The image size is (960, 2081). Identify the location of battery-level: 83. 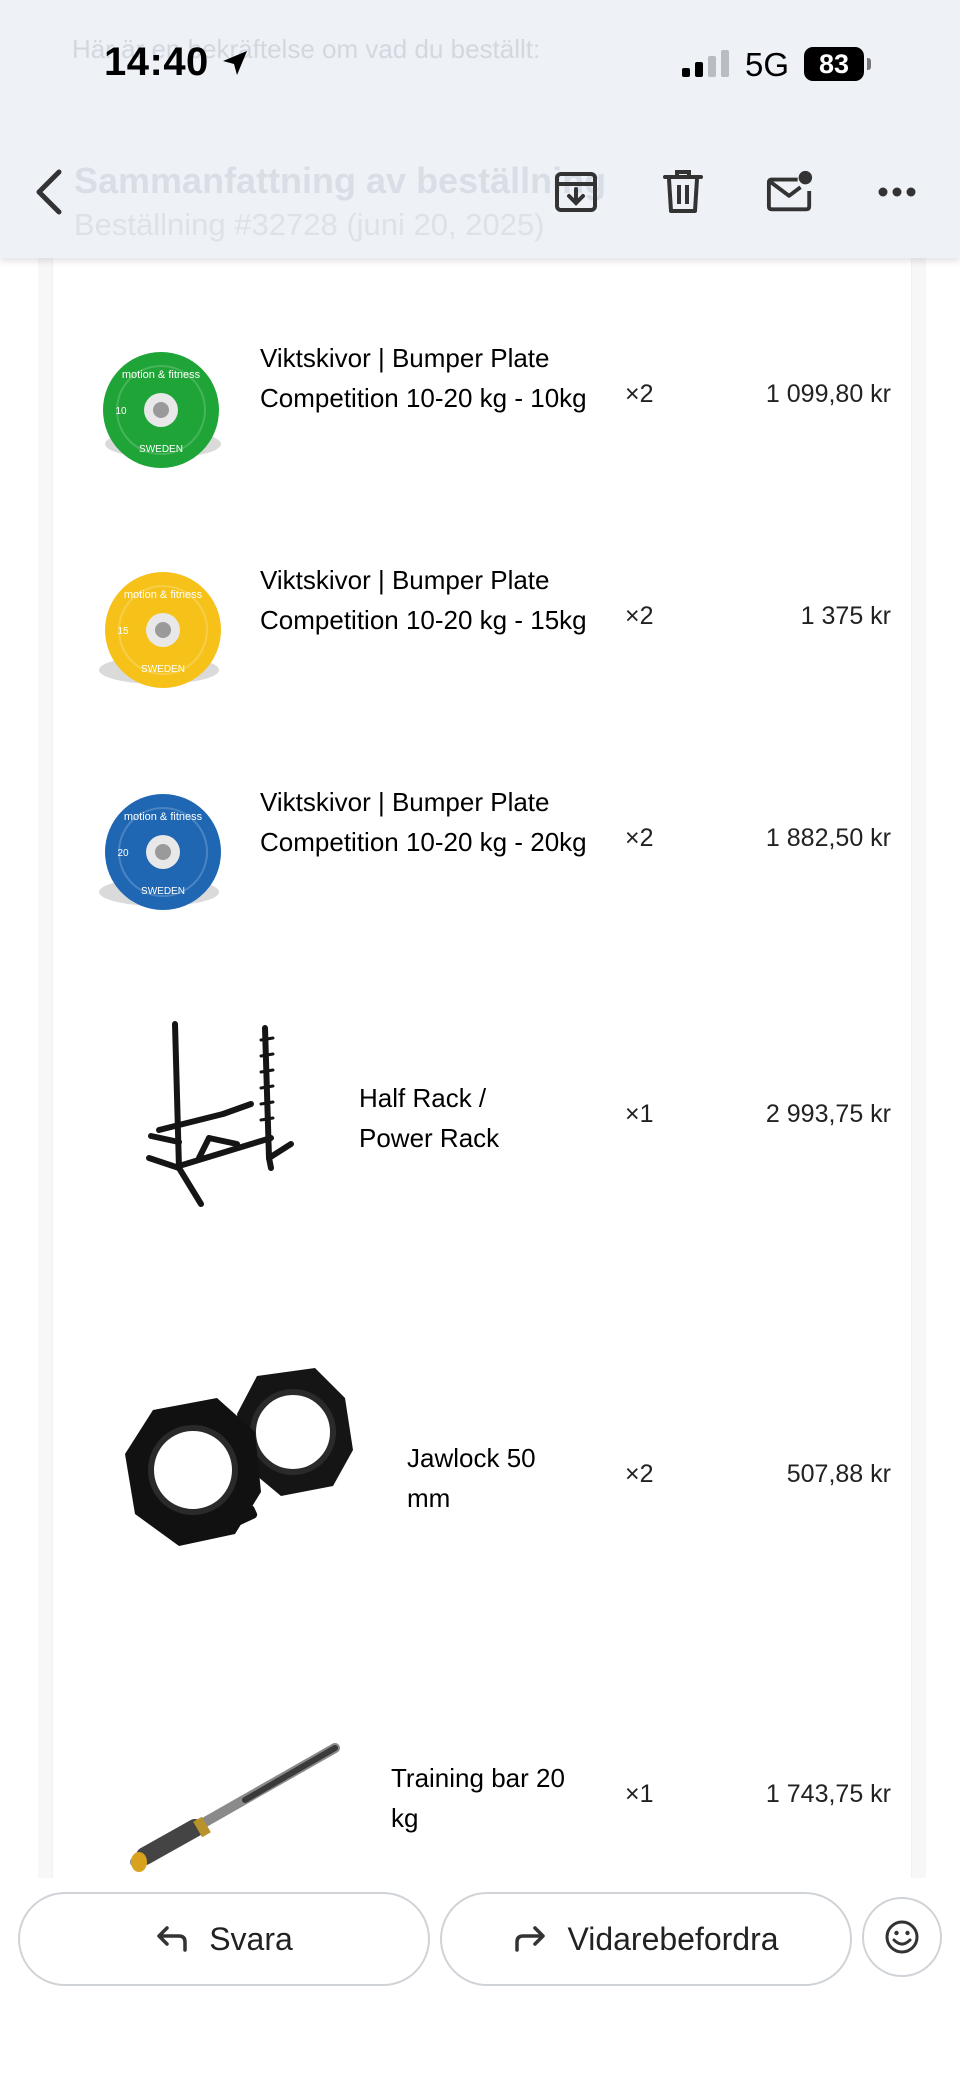
(834, 63).